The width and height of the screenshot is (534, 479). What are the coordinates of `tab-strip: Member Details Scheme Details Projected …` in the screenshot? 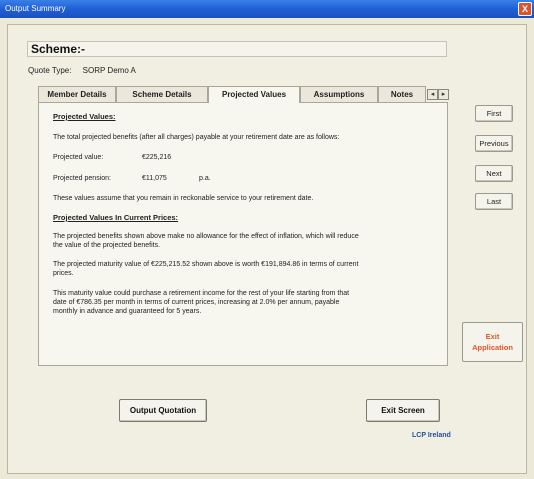 It's located at (243, 94).